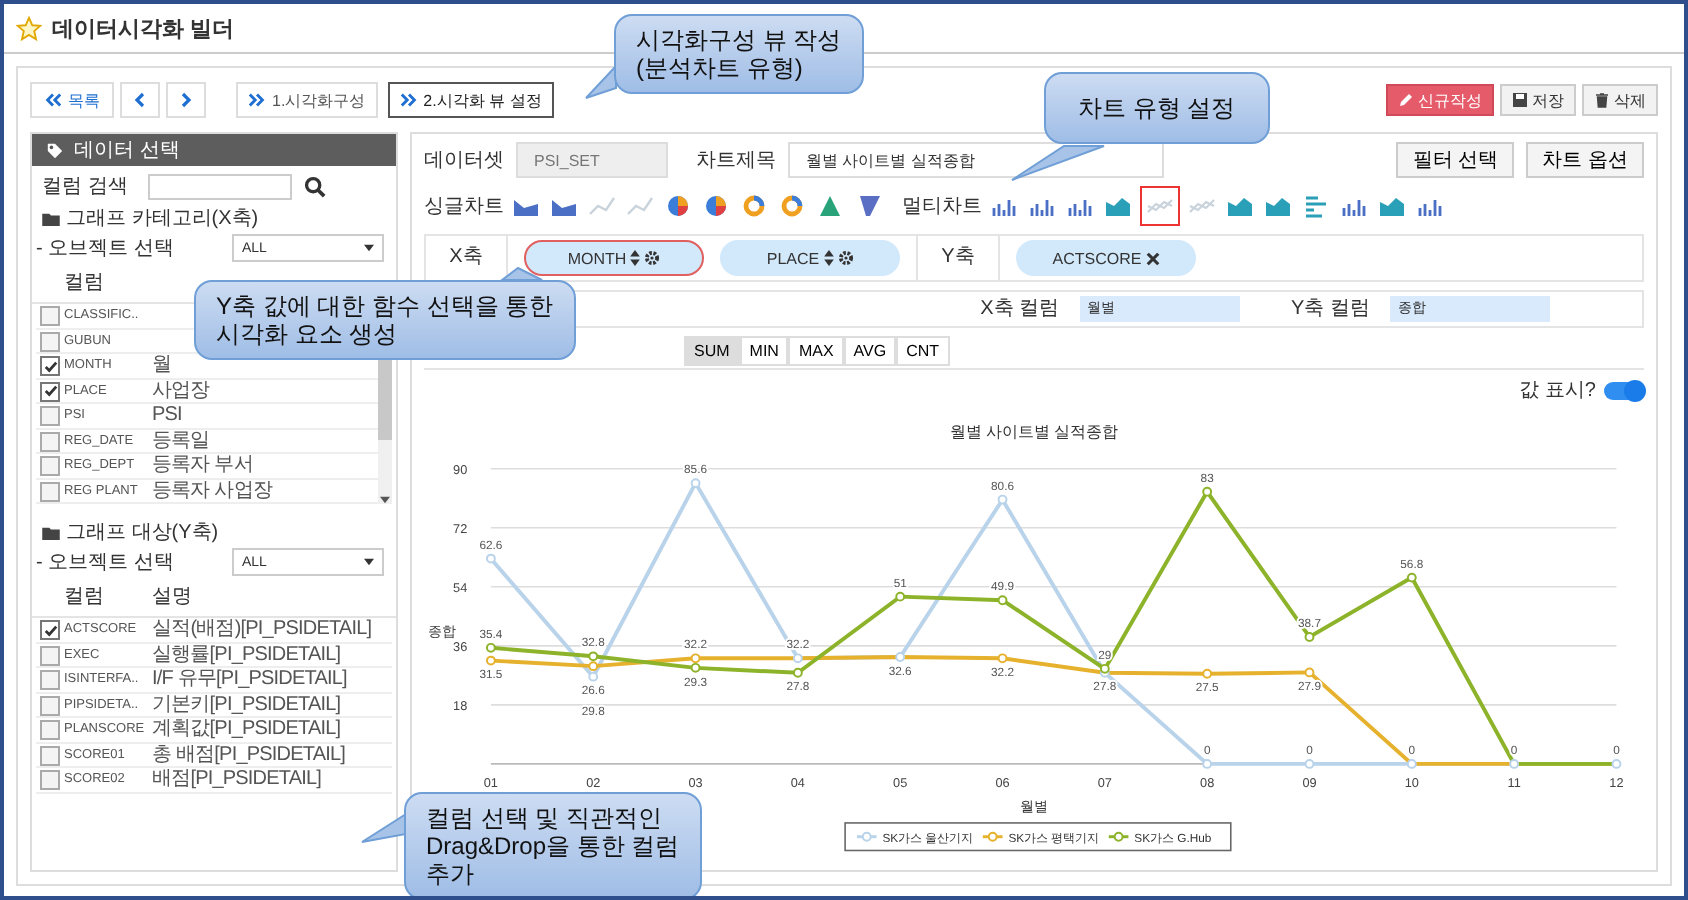 This screenshot has height=900, width=1688. I want to click on pyramid-chart-icon, so click(830, 206).